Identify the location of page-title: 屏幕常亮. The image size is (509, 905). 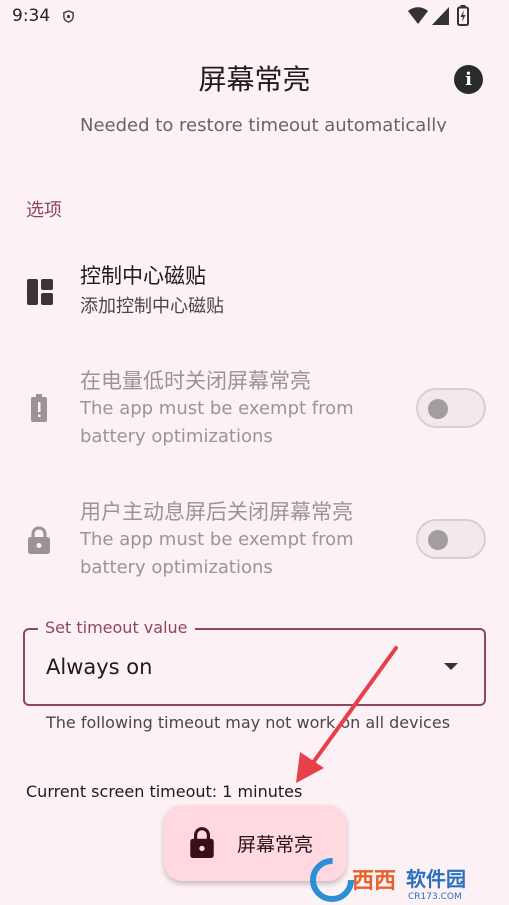
(254, 79).